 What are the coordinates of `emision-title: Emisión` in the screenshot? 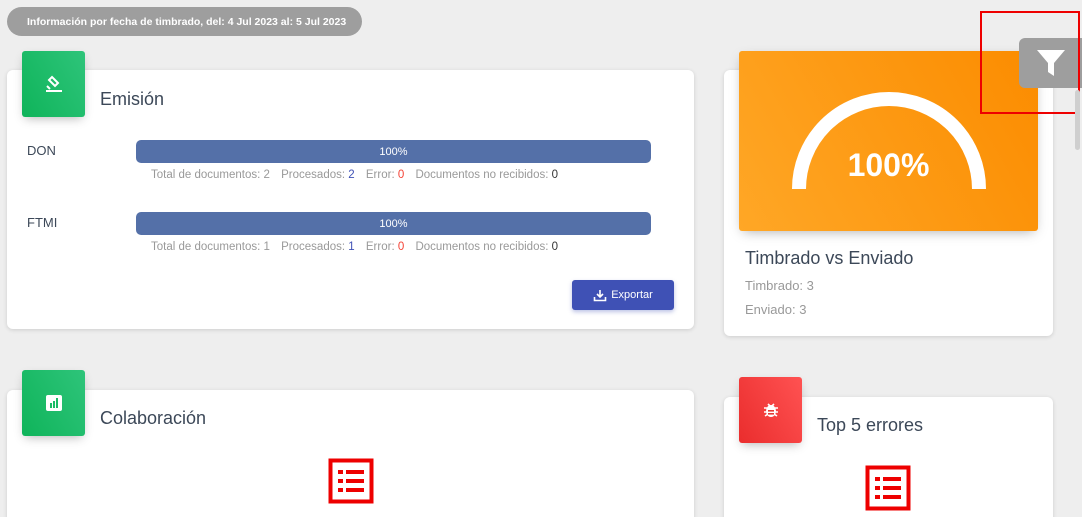 It's located at (132, 99).